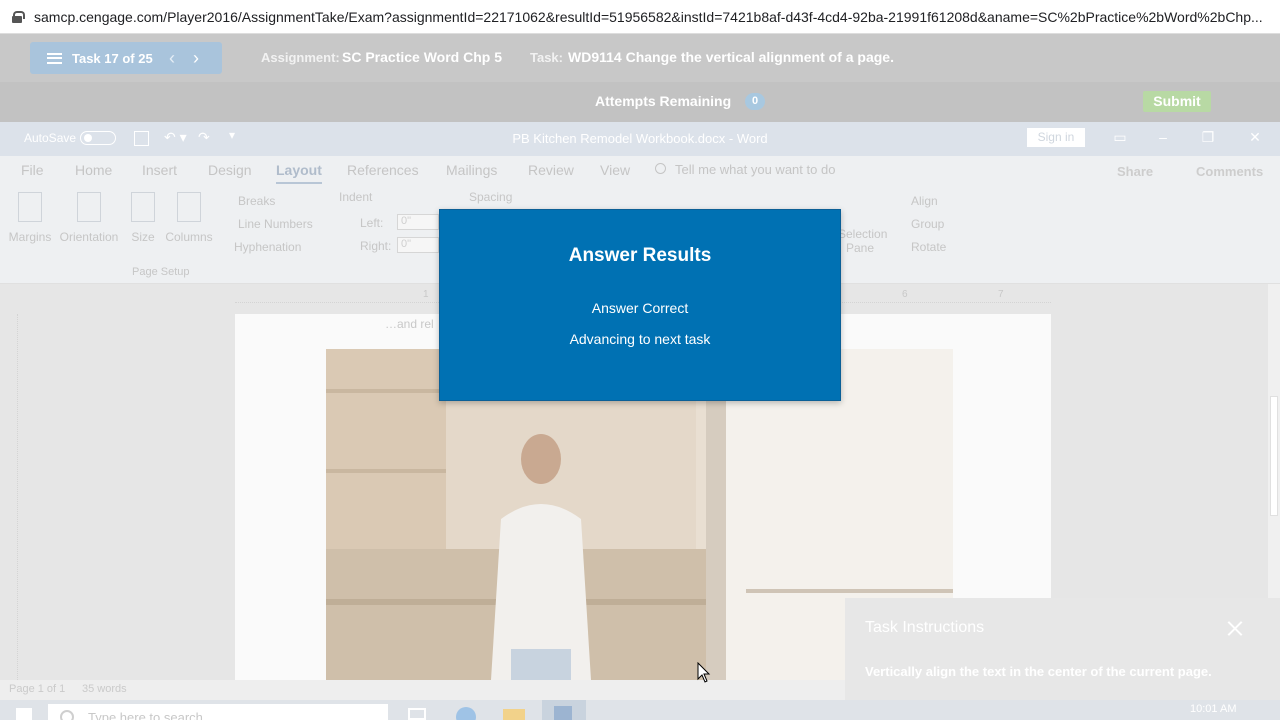 The height and width of the screenshot is (720, 1280). I want to click on taskbar-search-placeholder: Type here to search, so click(145, 715).